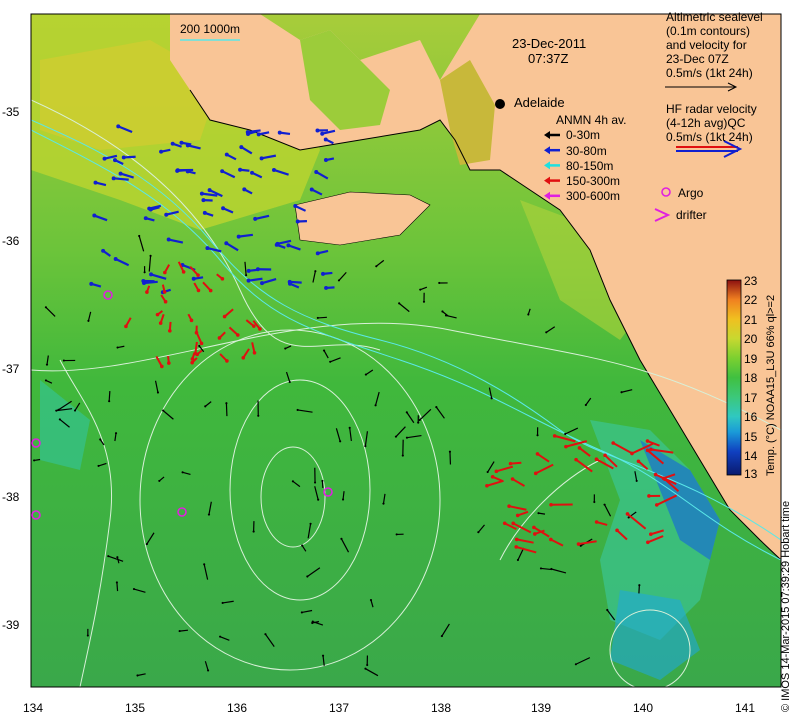 This screenshot has width=800, height=720. What do you see at coordinates (593, 196) in the screenshot?
I see `anmn-item: 300-600m` at bounding box center [593, 196].